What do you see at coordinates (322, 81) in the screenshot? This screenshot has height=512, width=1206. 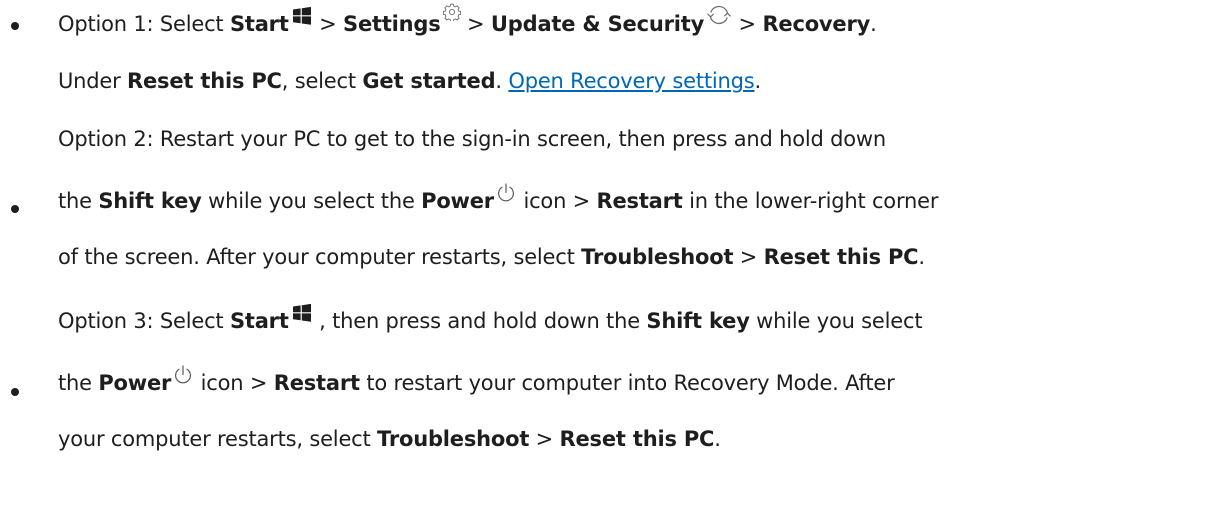 I see `instruction-text: , select` at bounding box center [322, 81].